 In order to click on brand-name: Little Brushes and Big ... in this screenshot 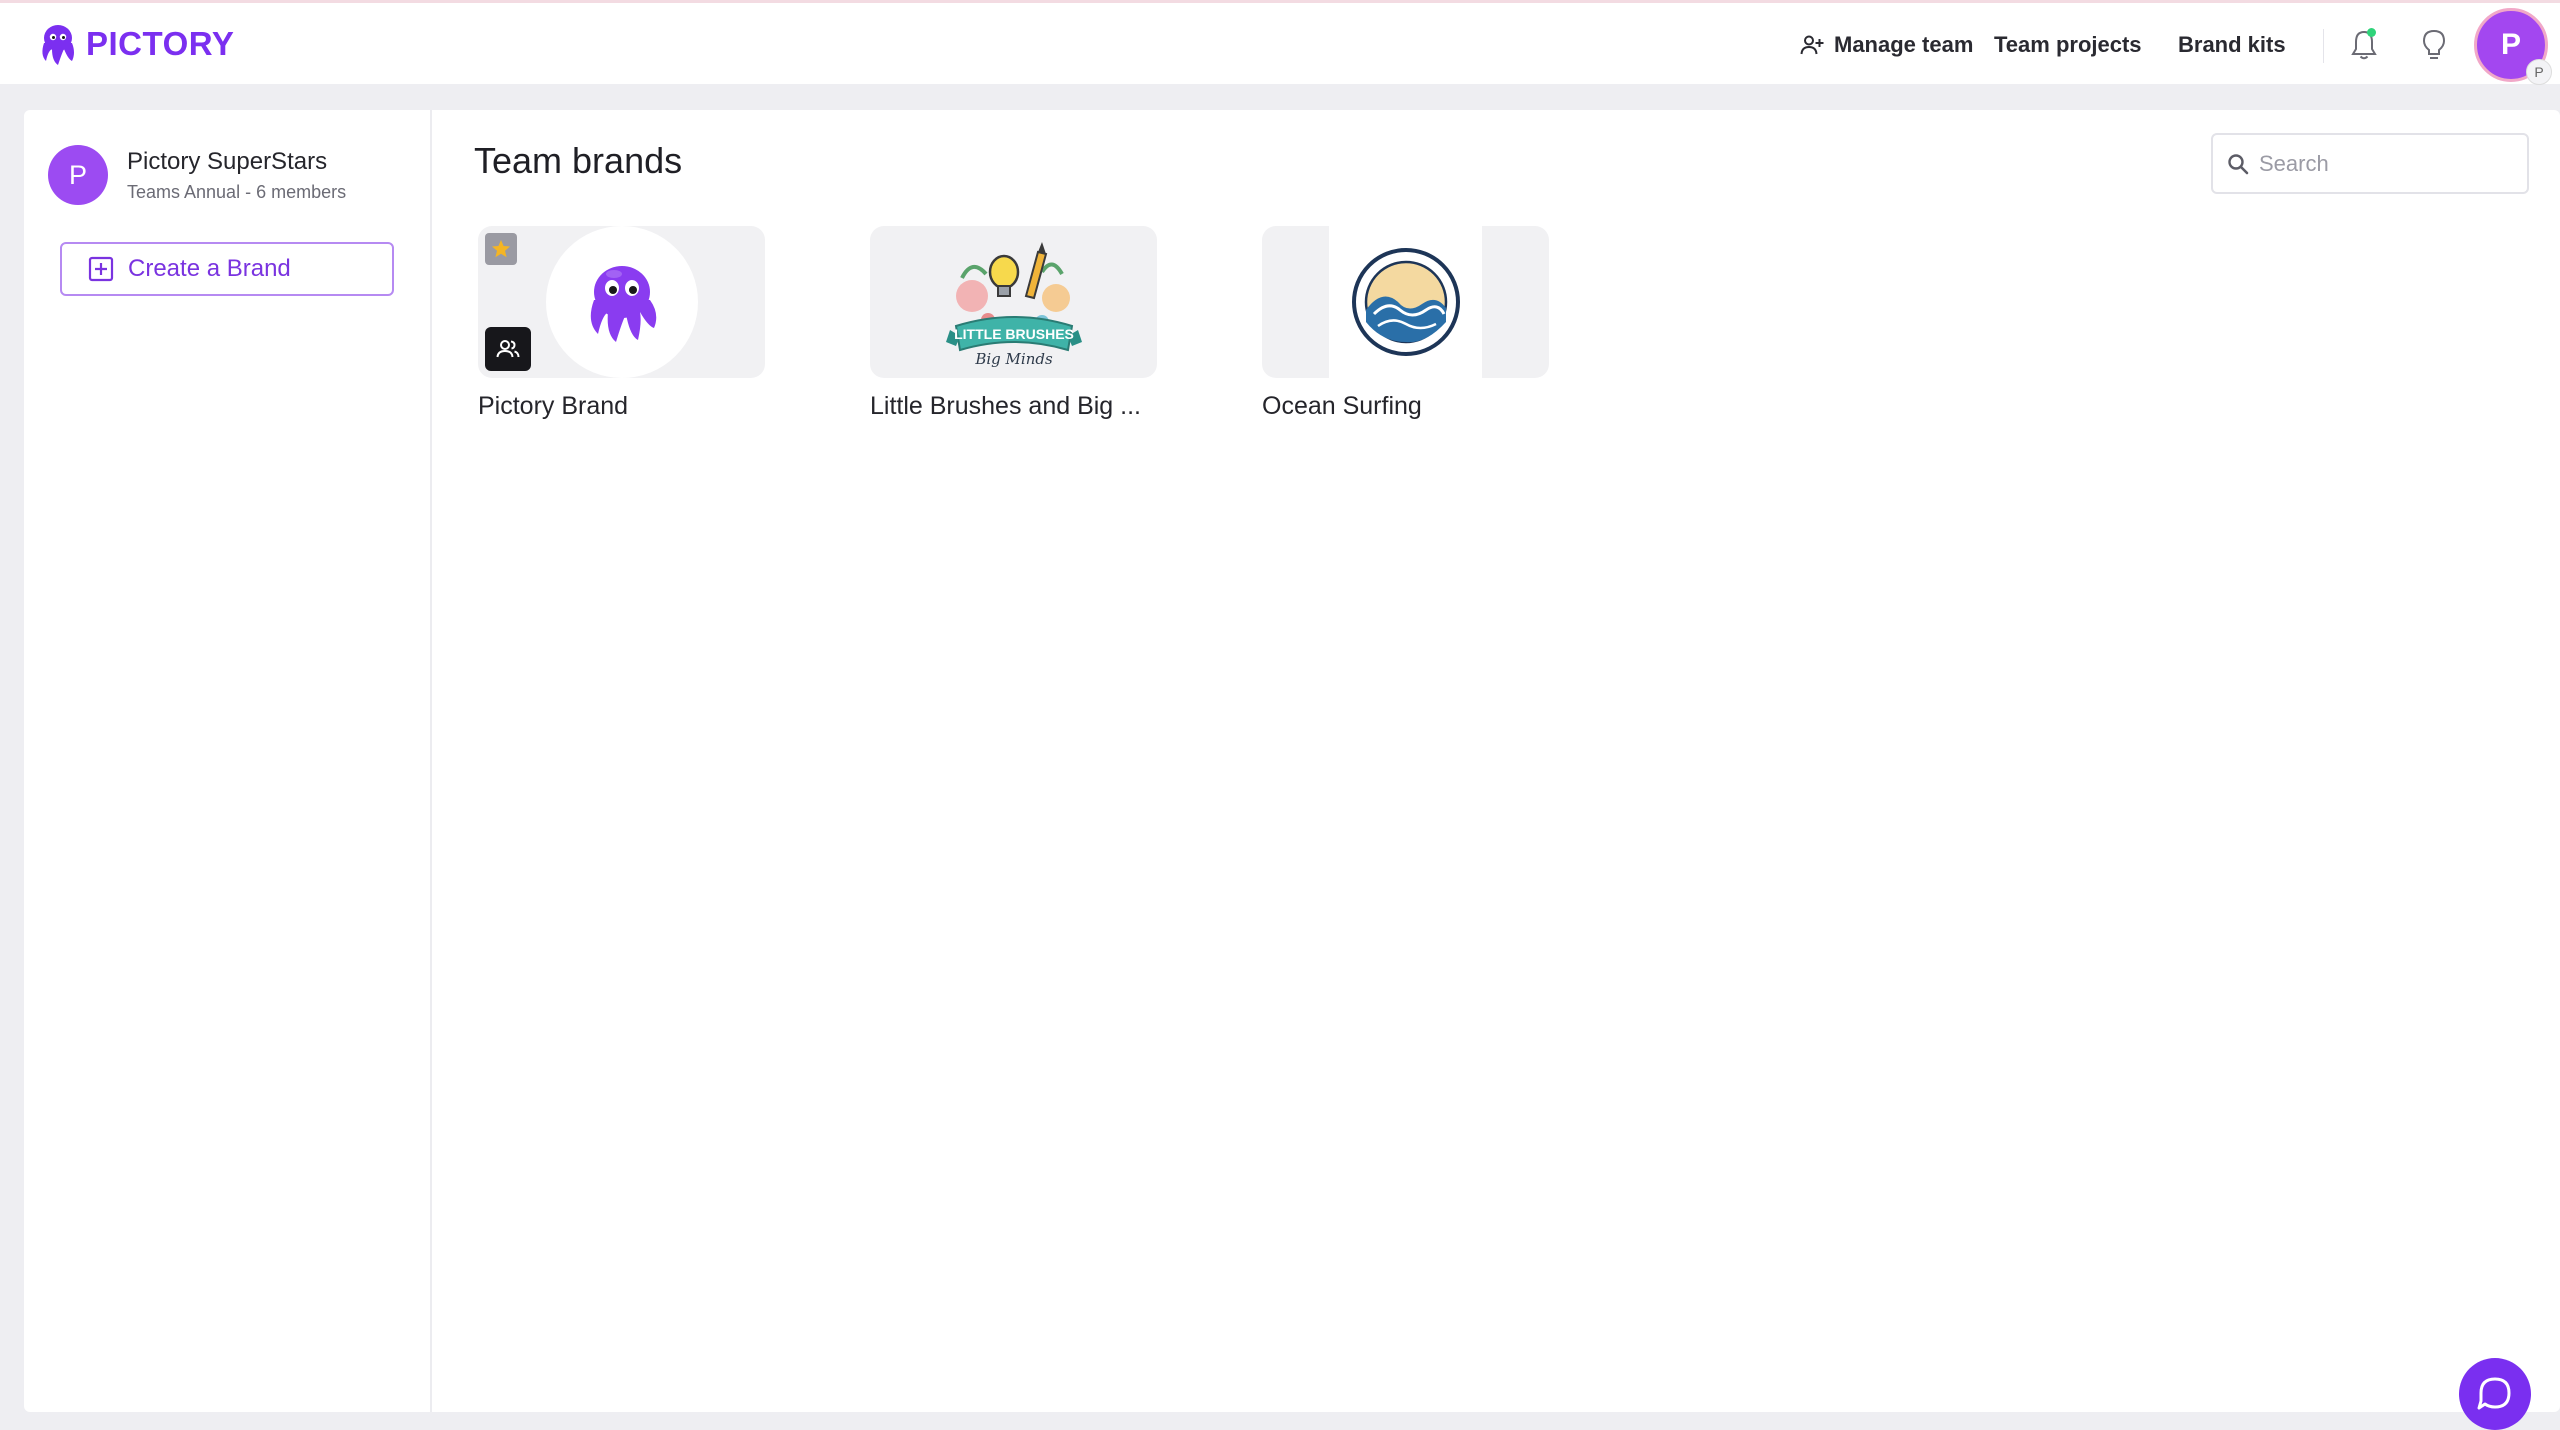, I will do `click(1005, 406)`.